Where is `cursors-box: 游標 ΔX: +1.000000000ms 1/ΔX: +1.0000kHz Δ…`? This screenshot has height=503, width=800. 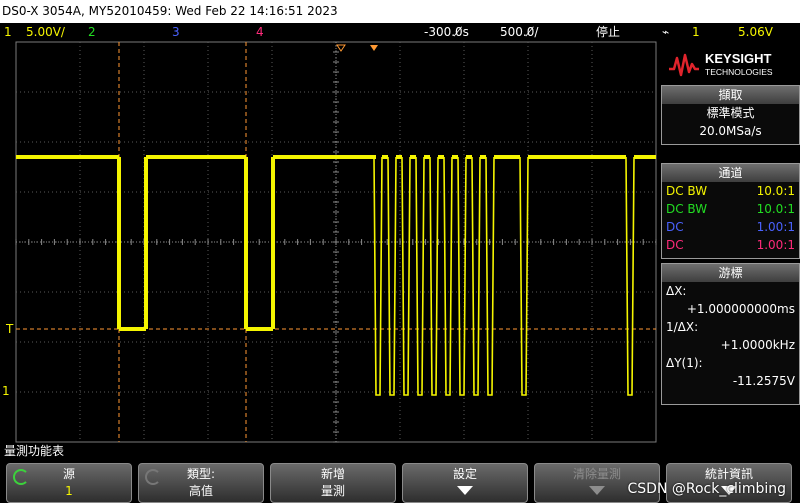 cursors-box: 游標 ΔX: +1.000000000ms 1/ΔX: +1.0000kHz Δ… is located at coordinates (730, 334).